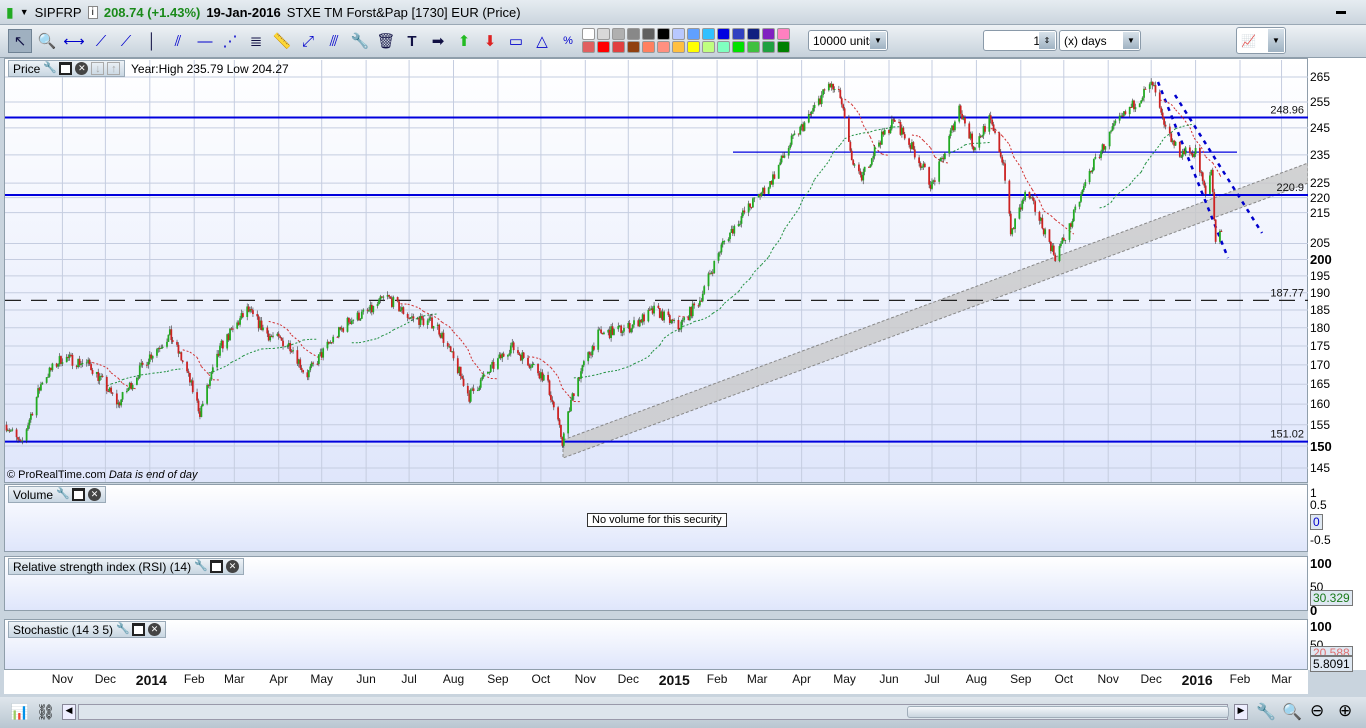 The height and width of the screenshot is (728, 1366). Describe the element at coordinates (114, 68) in the screenshot. I see `move-up-icon: ↑` at that location.